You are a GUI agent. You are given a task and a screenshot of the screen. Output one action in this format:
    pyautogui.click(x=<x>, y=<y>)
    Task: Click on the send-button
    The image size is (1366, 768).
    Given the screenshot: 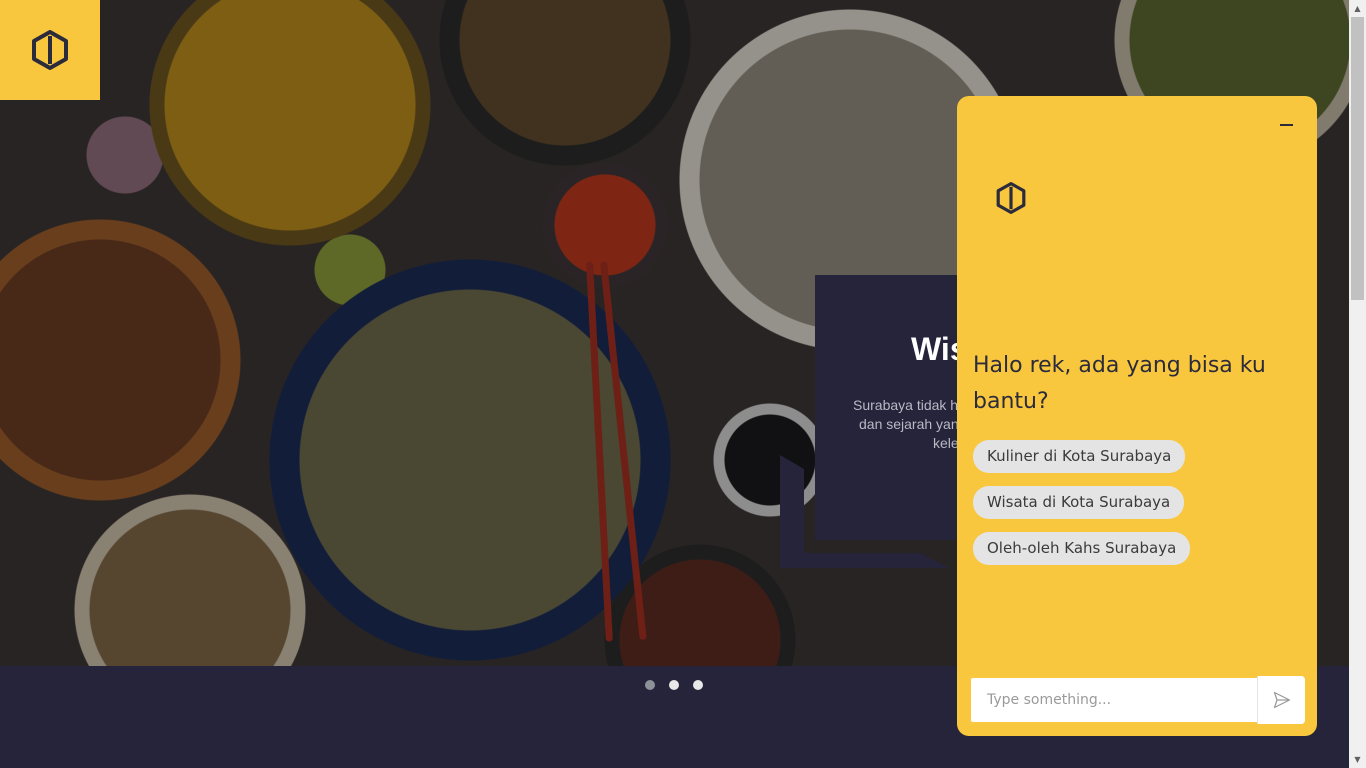 What is the action you would take?
    pyautogui.click(x=1281, y=700)
    